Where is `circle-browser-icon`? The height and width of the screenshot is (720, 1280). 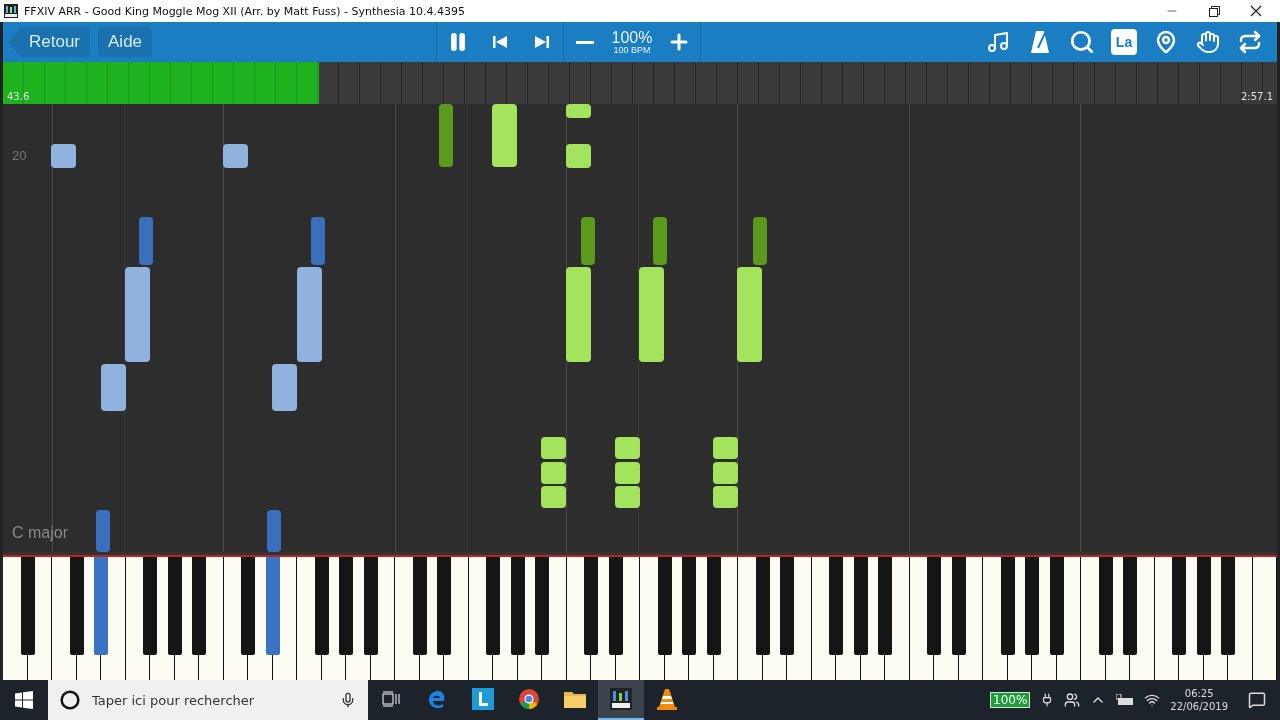 circle-browser-icon is located at coordinates (529, 699).